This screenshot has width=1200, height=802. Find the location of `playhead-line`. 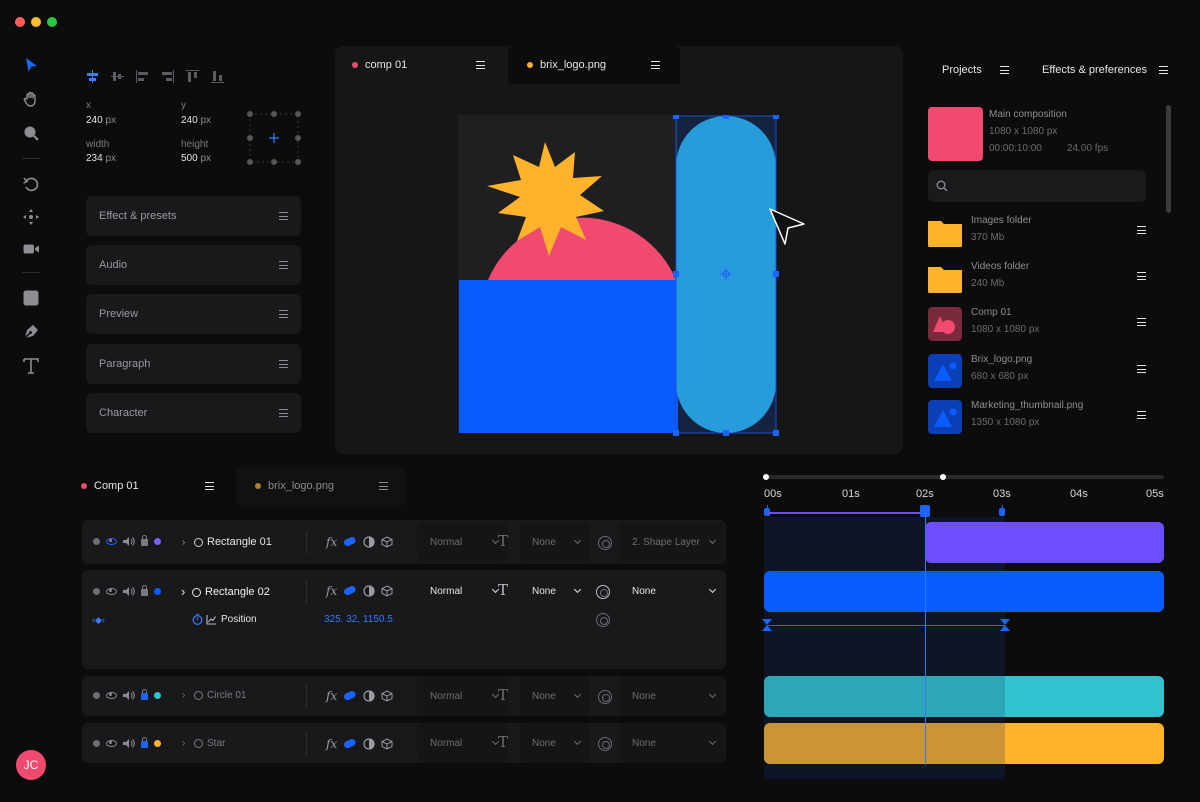

playhead-line is located at coordinates (925, 639).